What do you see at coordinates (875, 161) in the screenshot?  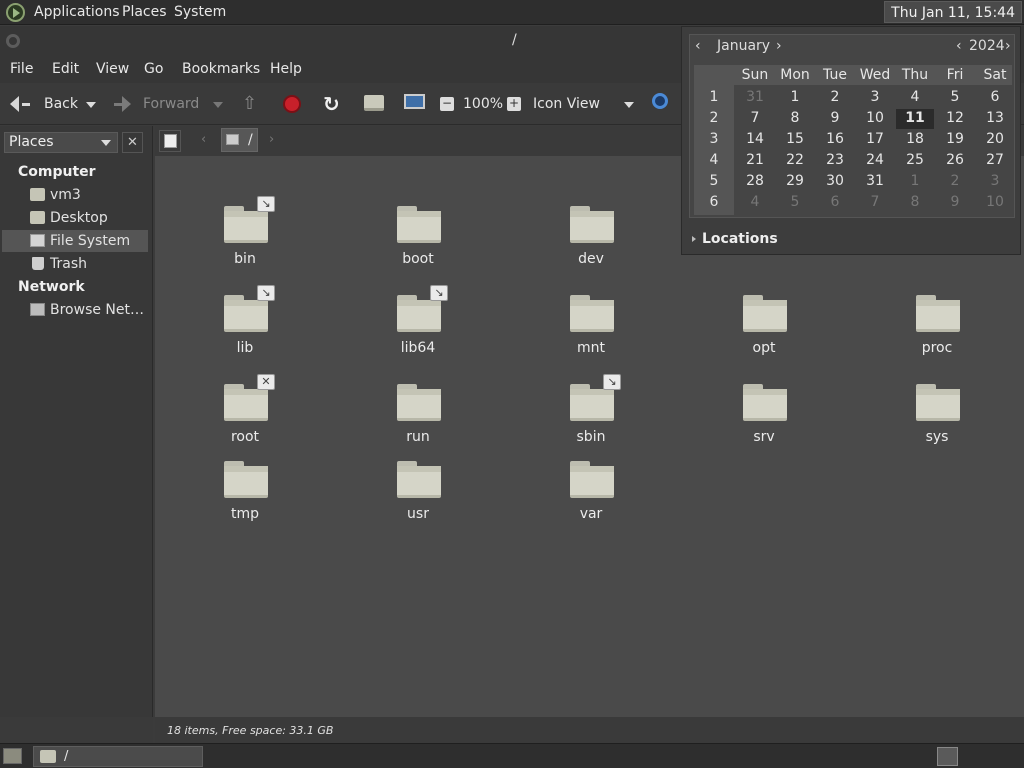 I see `calendar-day: 24` at bounding box center [875, 161].